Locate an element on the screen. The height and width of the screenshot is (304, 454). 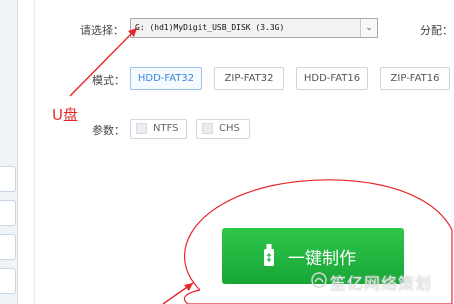
watermark-logo-icon is located at coordinates (319, 280).